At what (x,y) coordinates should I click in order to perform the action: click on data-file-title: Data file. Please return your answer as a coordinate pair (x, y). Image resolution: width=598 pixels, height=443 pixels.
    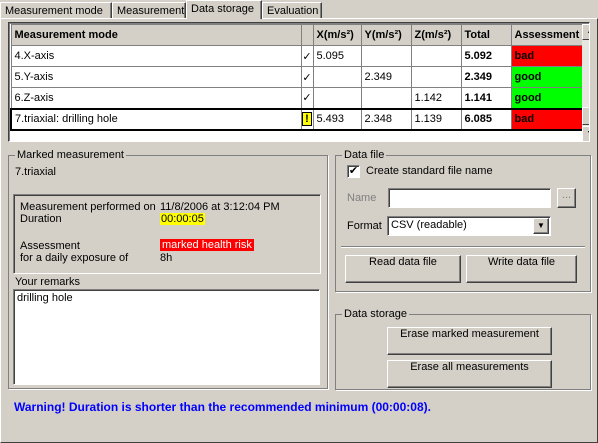
    Looking at the image, I should click on (364, 155).